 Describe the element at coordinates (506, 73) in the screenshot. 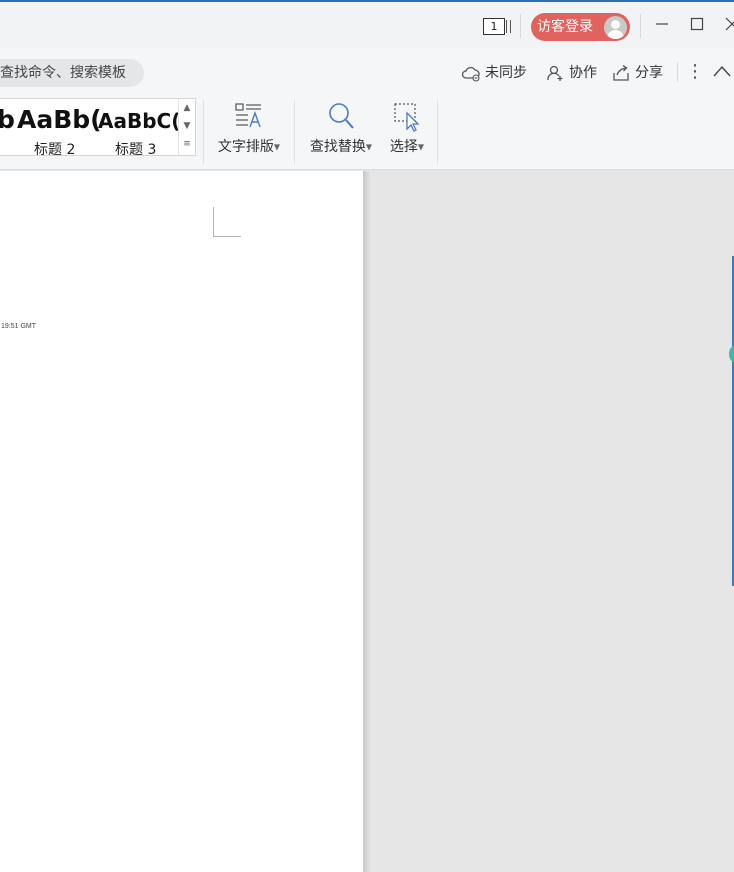

I see `sync-status-label: 未同步` at that location.